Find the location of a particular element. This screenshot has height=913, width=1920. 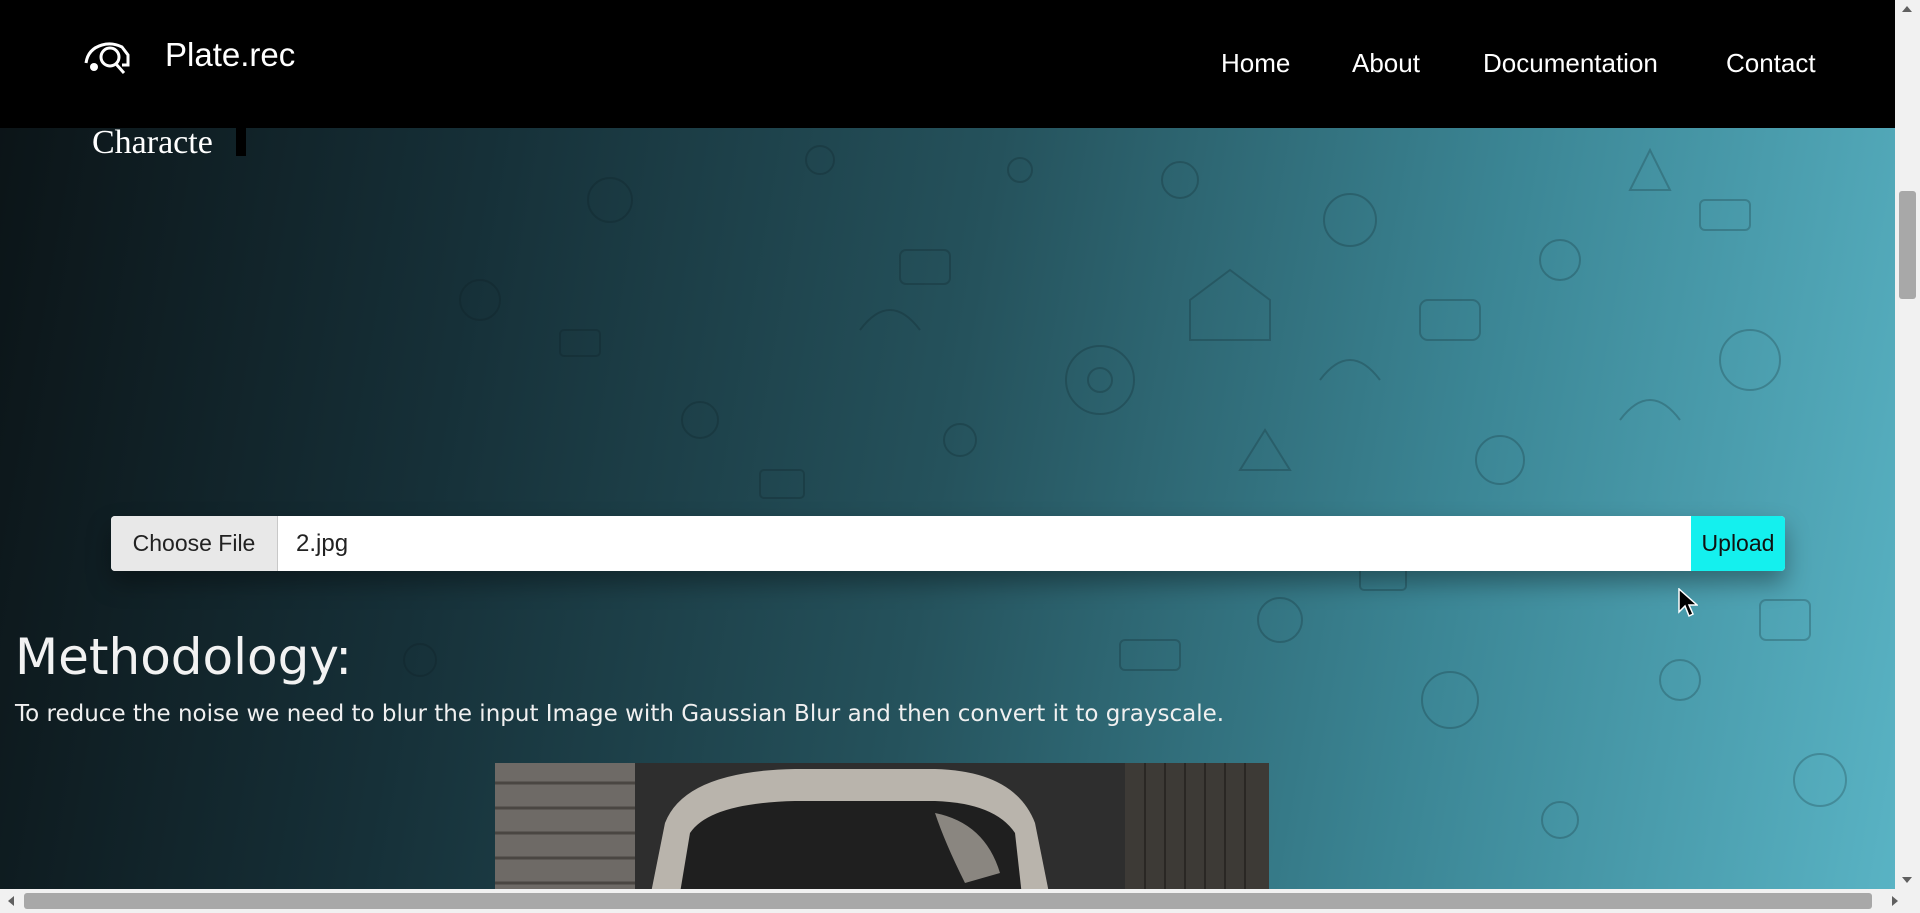

typing-caret is located at coordinates (241, 142).